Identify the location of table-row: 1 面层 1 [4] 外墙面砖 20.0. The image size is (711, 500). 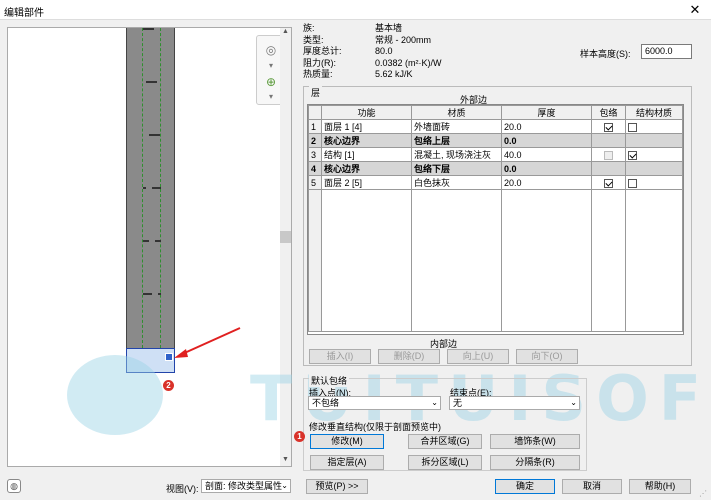
(495, 126).